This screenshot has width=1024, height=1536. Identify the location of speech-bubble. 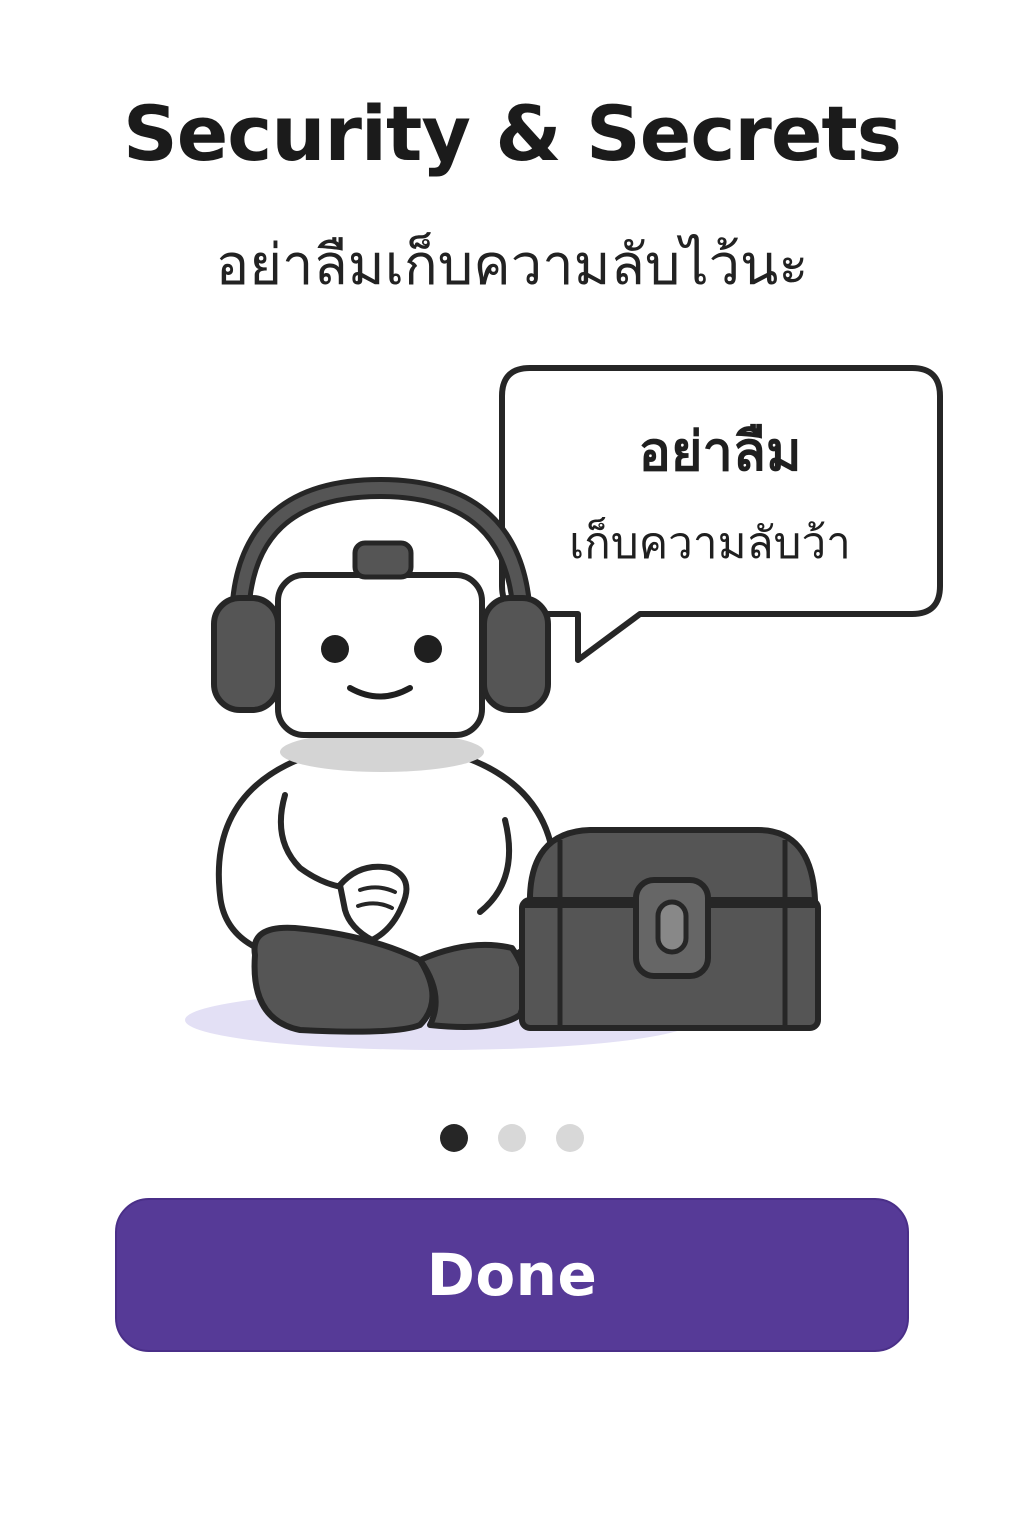
(721, 514).